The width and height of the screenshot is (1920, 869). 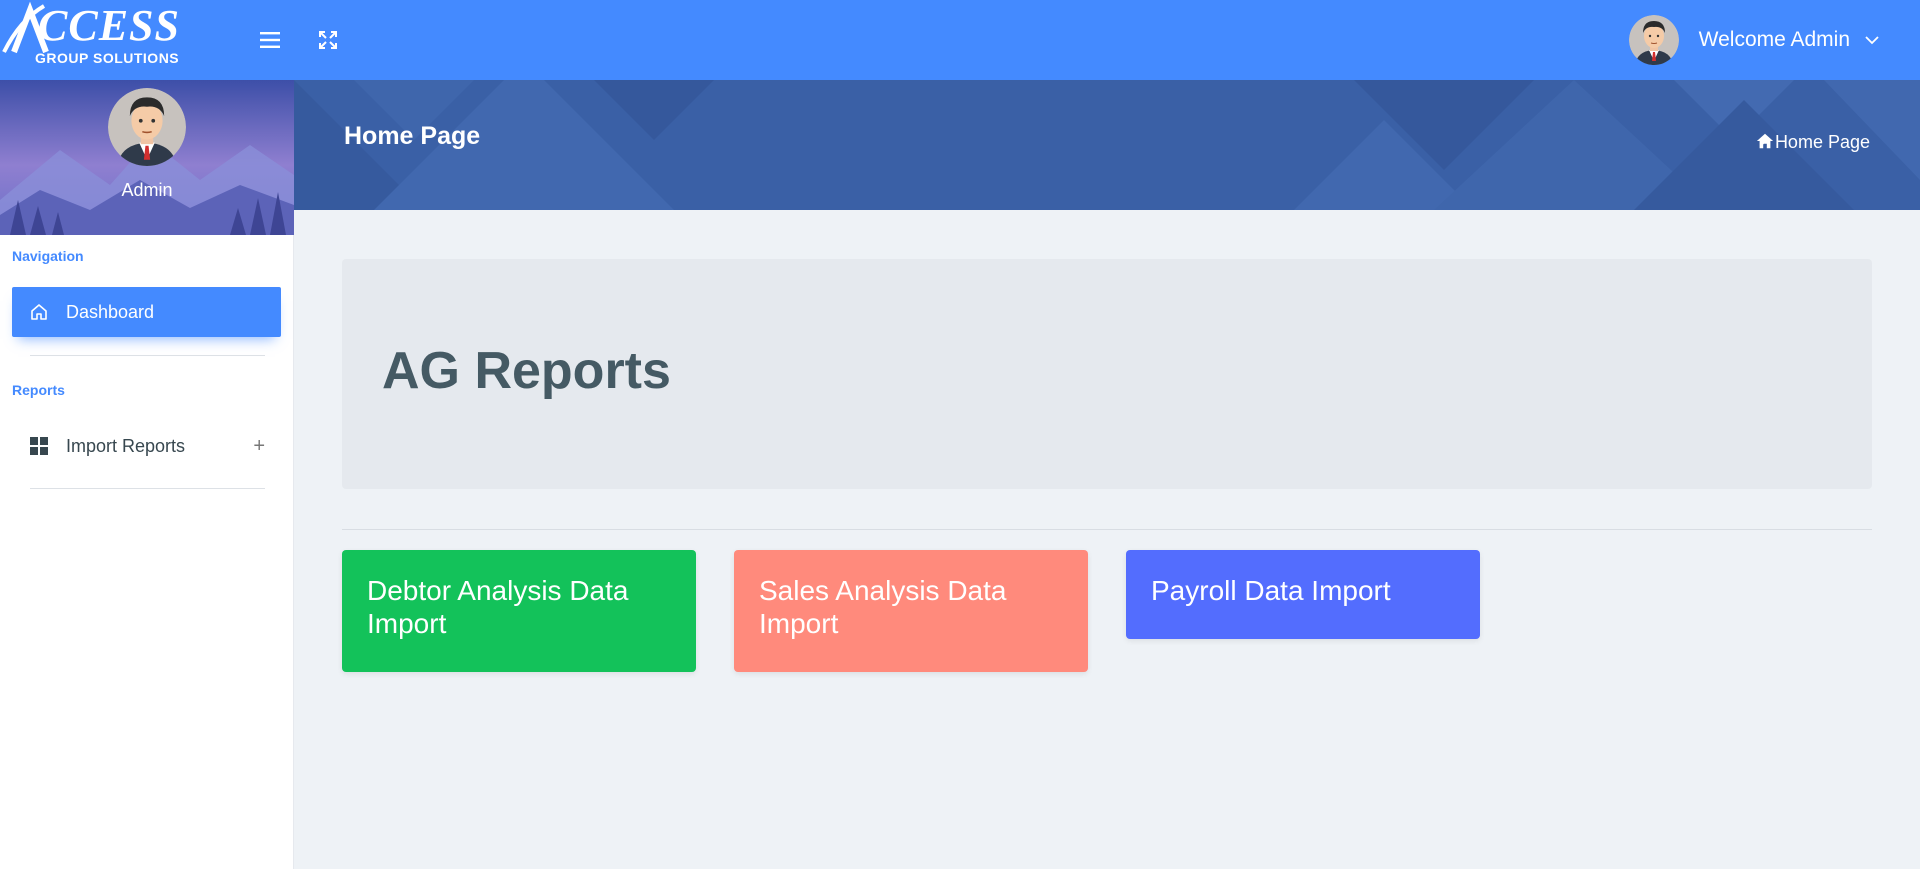 I want to click on breadcrumb-item: Home Page, so click(x=1822, y=142).